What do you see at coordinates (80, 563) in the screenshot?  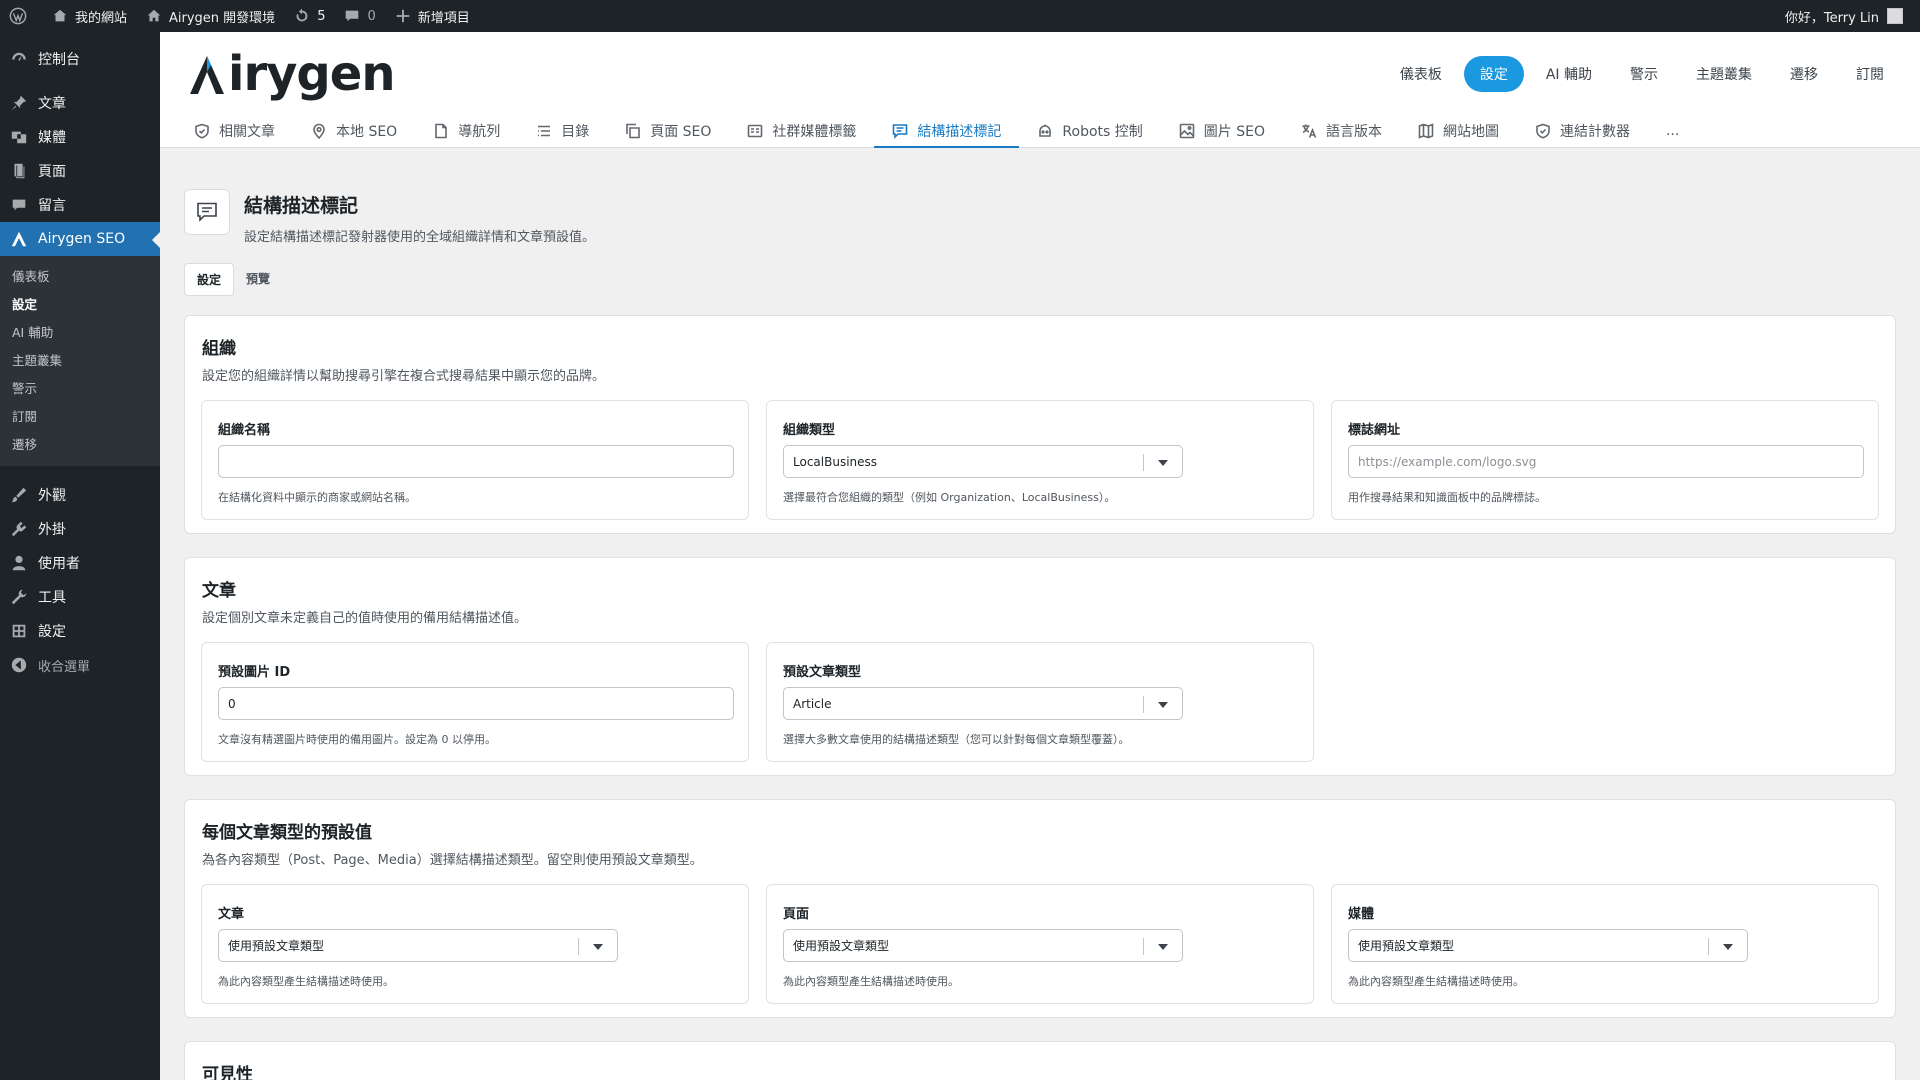 I see `sidebar-item-users: 使用者` at bounding box center [80, 563].